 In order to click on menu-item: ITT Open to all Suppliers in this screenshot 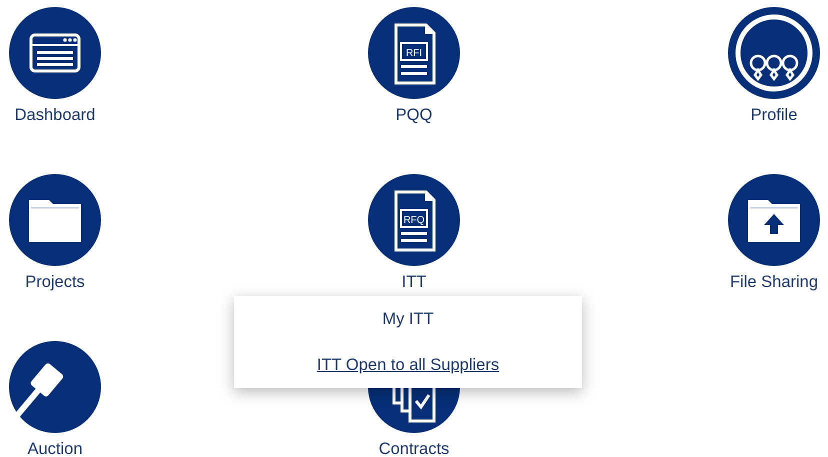, I will do `click(408, 365)`.